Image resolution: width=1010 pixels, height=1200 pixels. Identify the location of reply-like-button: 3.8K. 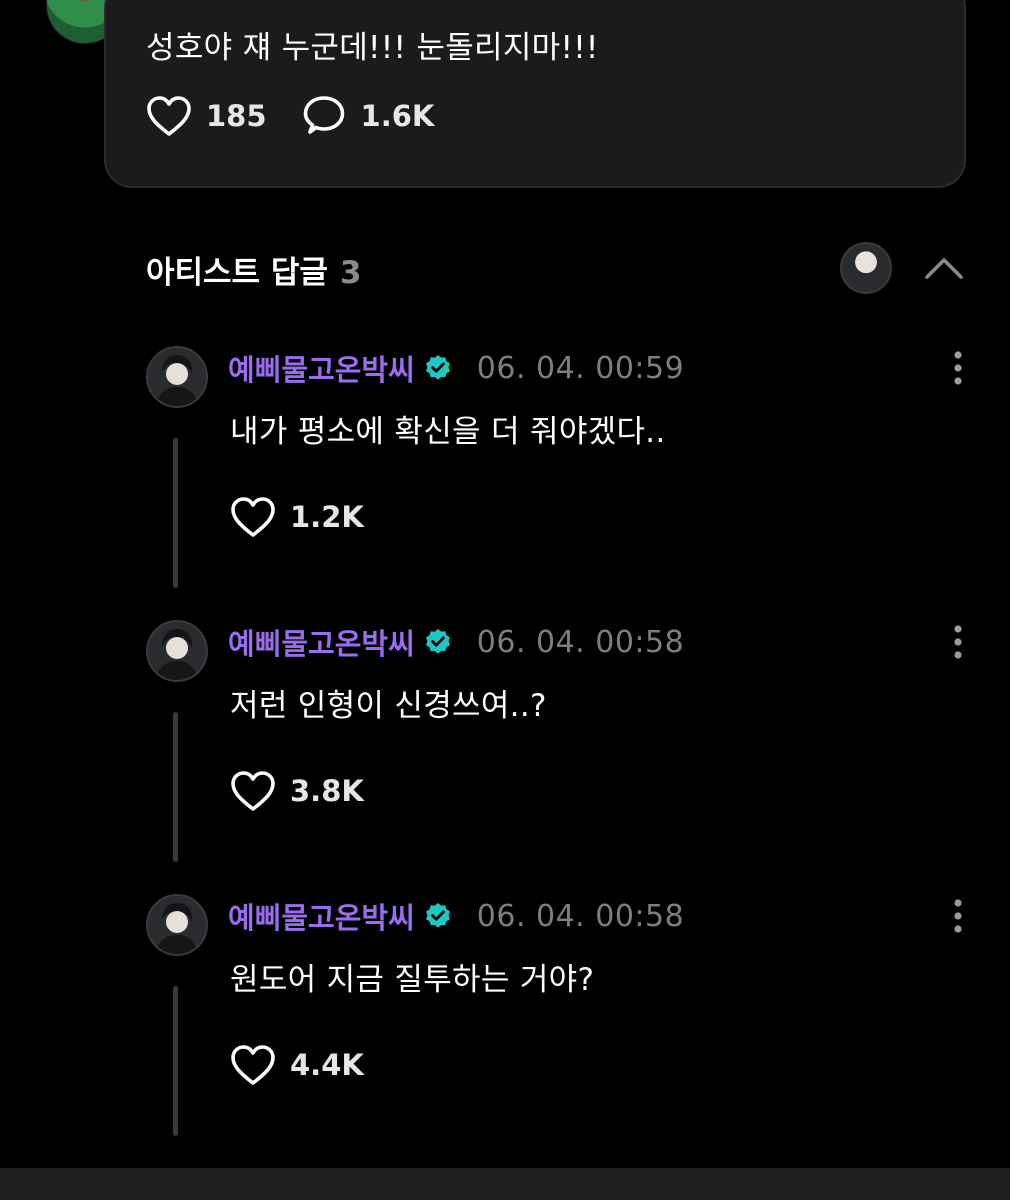
(297, 791).